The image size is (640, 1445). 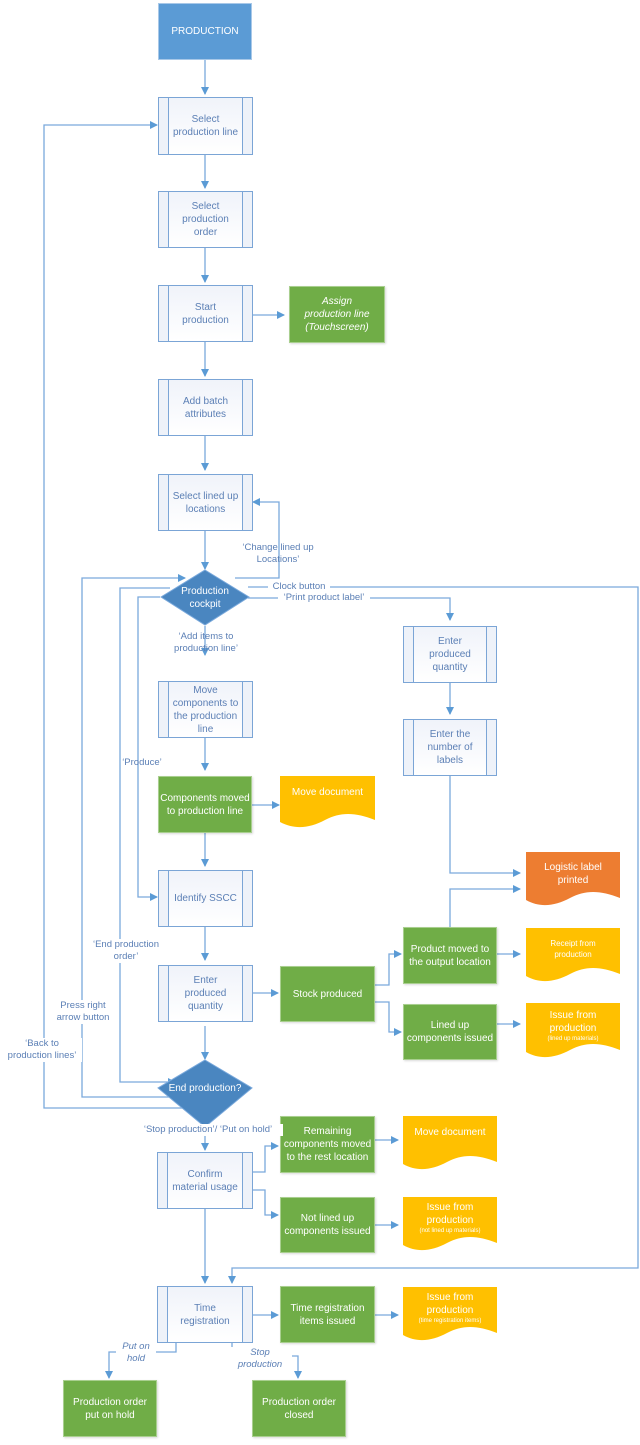 What do you see at coordinates (142, 762) in the screenshot?
I see `edge-label-produce: ‘Produce’` at bounding box center [142, 762].